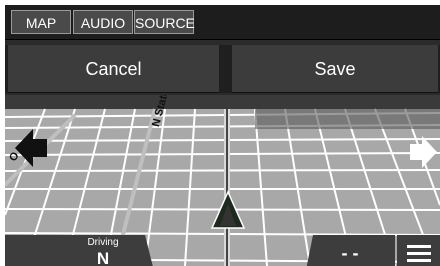 The width and height of the screenshot is (440, 266). Describe the element at coordinates (350, 253) in the screenshot. I see `distance-value: - -` at that location.